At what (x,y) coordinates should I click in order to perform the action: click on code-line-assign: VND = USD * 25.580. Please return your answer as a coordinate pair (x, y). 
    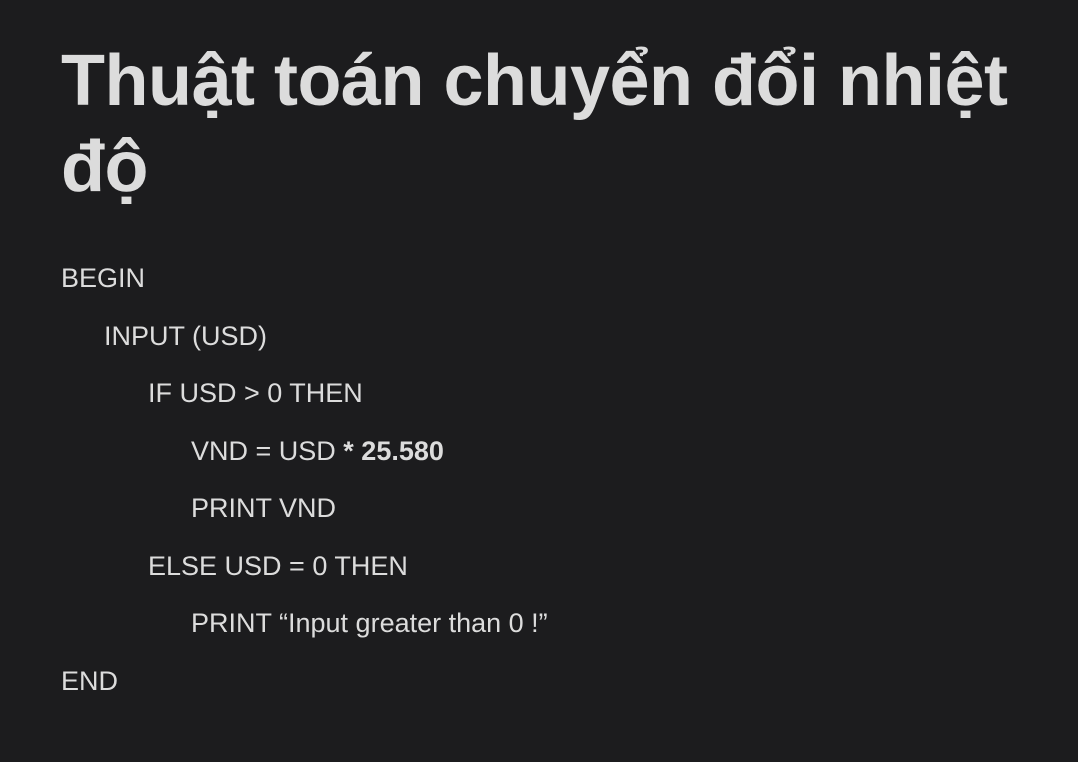
    Looking at the image, I should click on (304, 452).